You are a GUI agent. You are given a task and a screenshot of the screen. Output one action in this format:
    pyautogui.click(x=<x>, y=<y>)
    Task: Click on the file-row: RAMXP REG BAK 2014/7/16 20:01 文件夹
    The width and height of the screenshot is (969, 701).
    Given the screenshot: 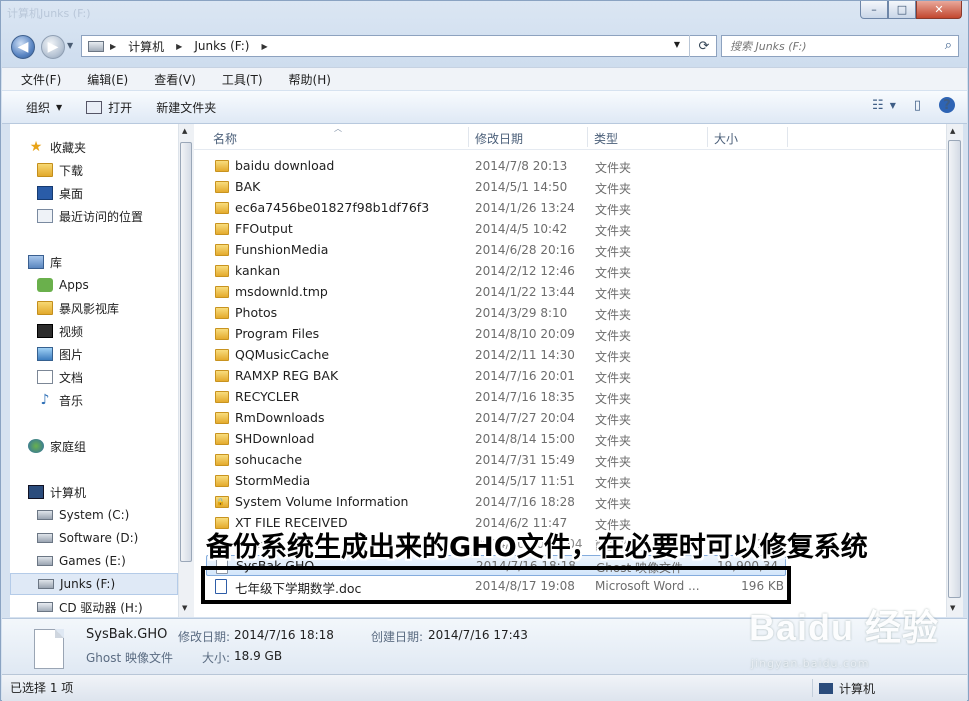 What is the action you would take?
    pyautogui.click(x=496, y=376)
    